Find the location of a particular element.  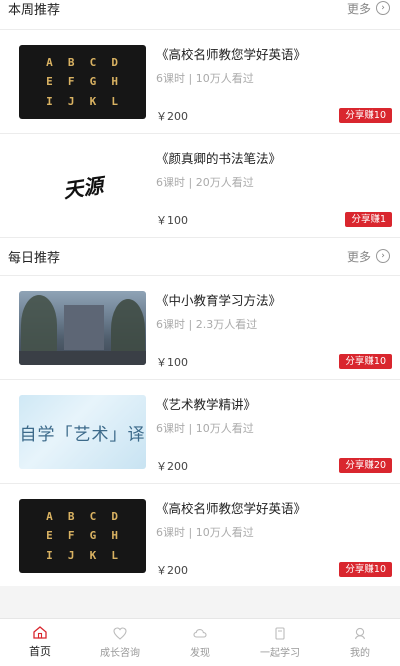

nav-item-discover: 发现 is located at coordinates (200, 642).